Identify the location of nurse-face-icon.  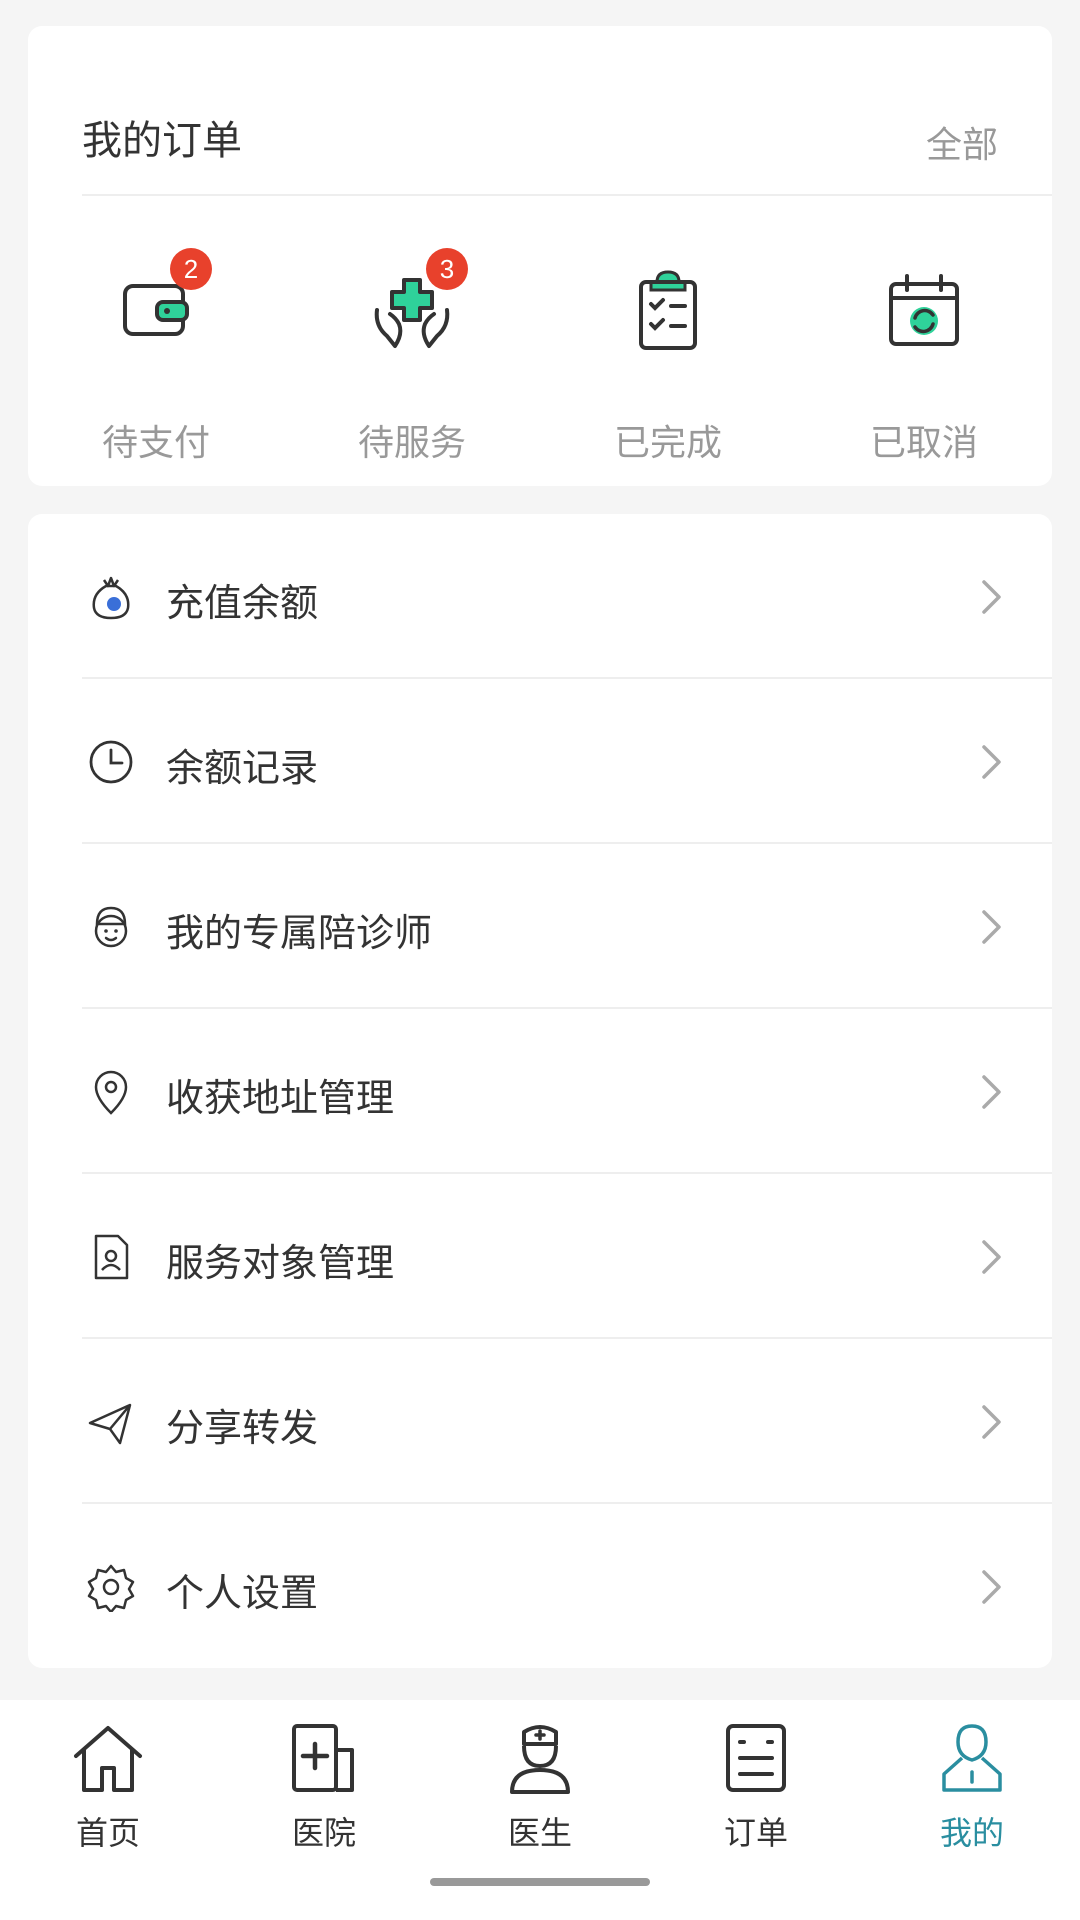
(111, 927).